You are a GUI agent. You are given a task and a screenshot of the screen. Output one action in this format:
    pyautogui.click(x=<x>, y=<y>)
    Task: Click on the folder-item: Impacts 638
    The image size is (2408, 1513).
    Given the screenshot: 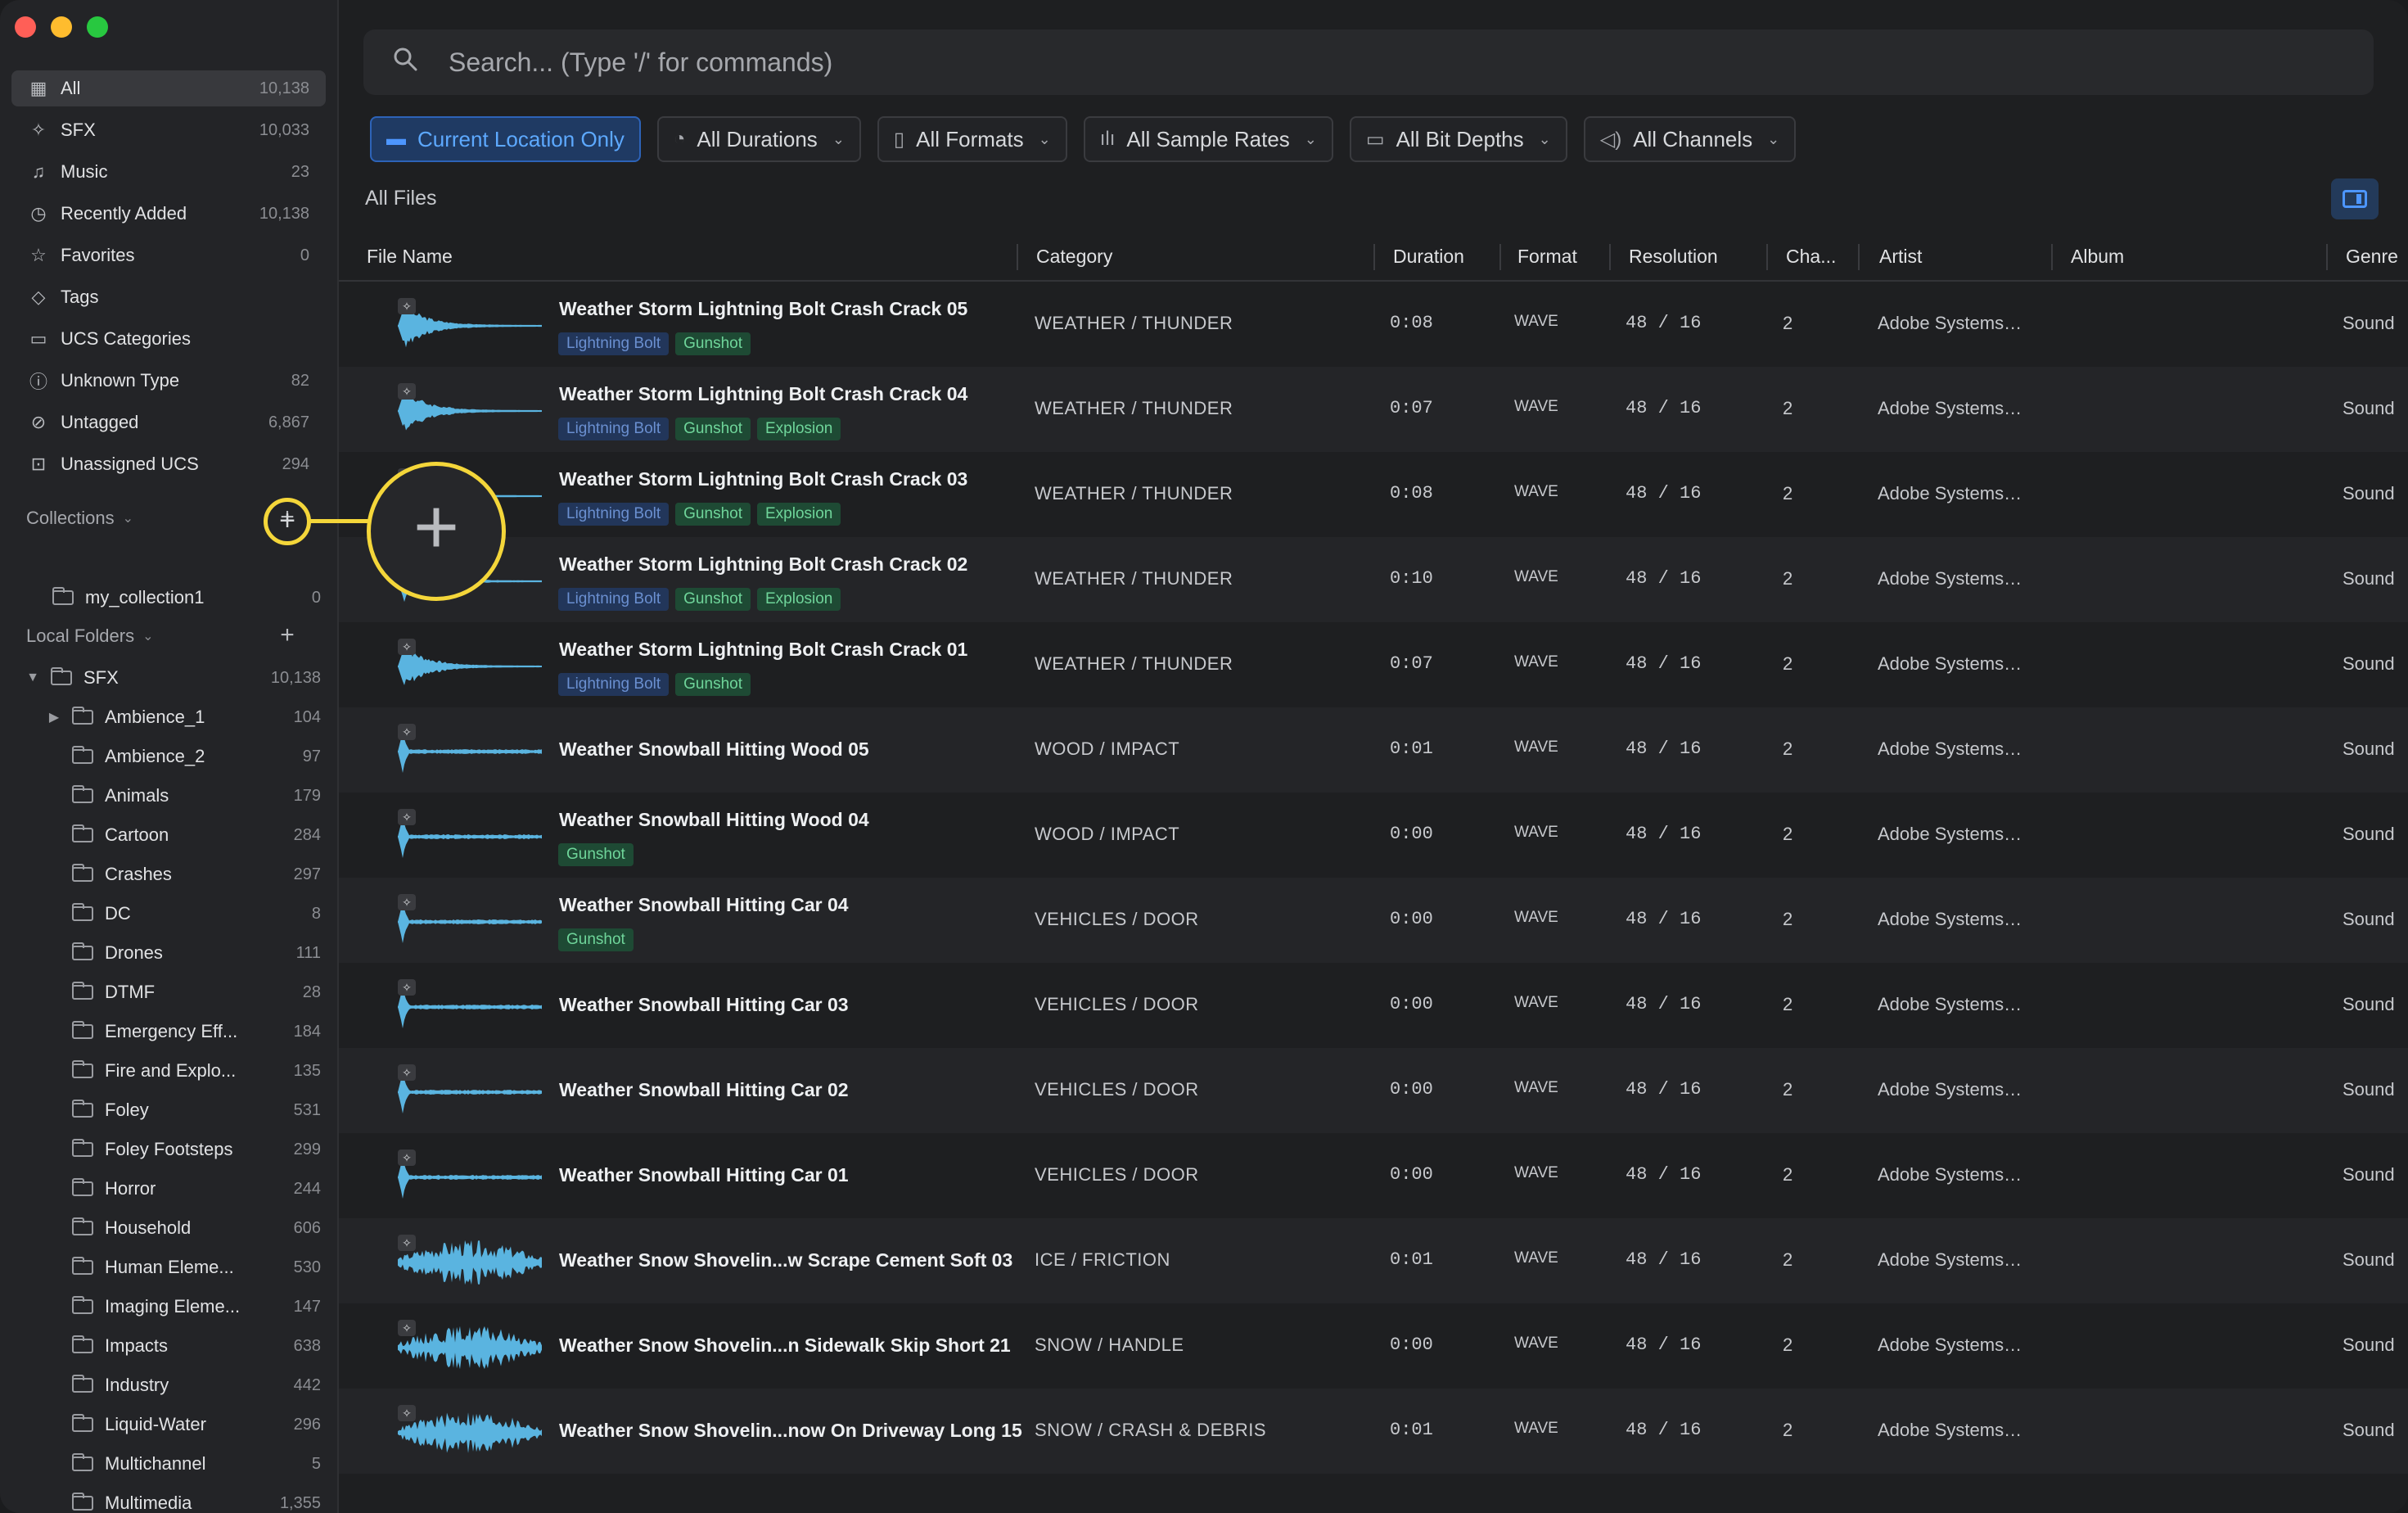 What is the action you would take?
    pyautogui.click(x=168, y=1346)
    